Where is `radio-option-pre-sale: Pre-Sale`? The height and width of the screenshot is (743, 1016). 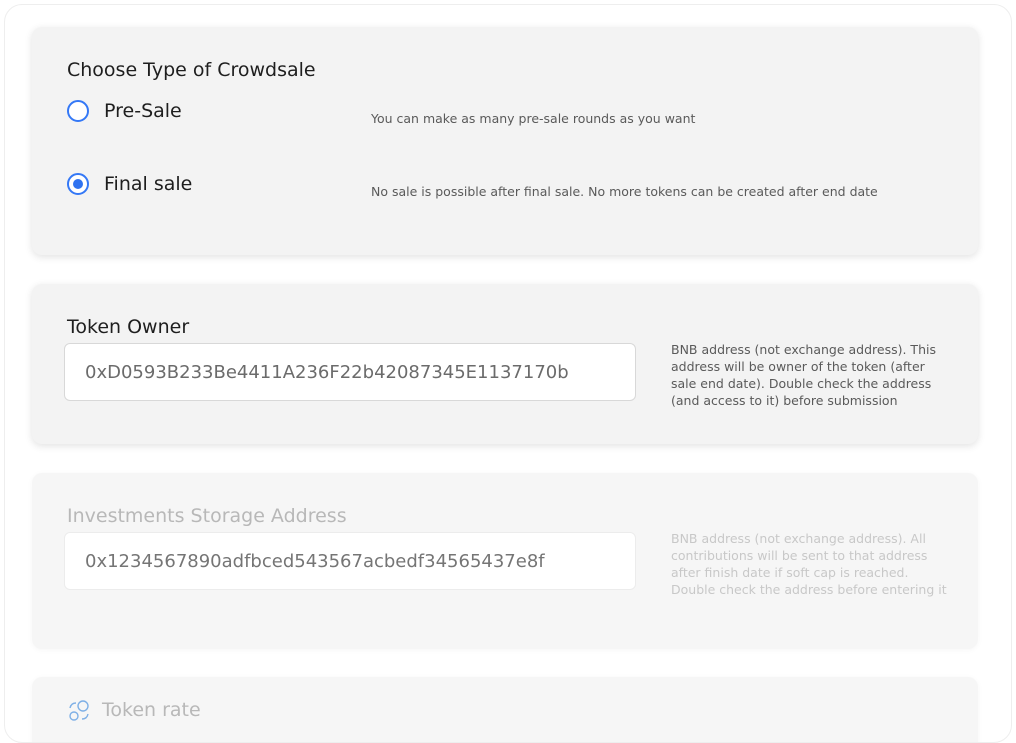 radio-option-pre-sale: Pre-Sale is located at coordinates (124, 111).